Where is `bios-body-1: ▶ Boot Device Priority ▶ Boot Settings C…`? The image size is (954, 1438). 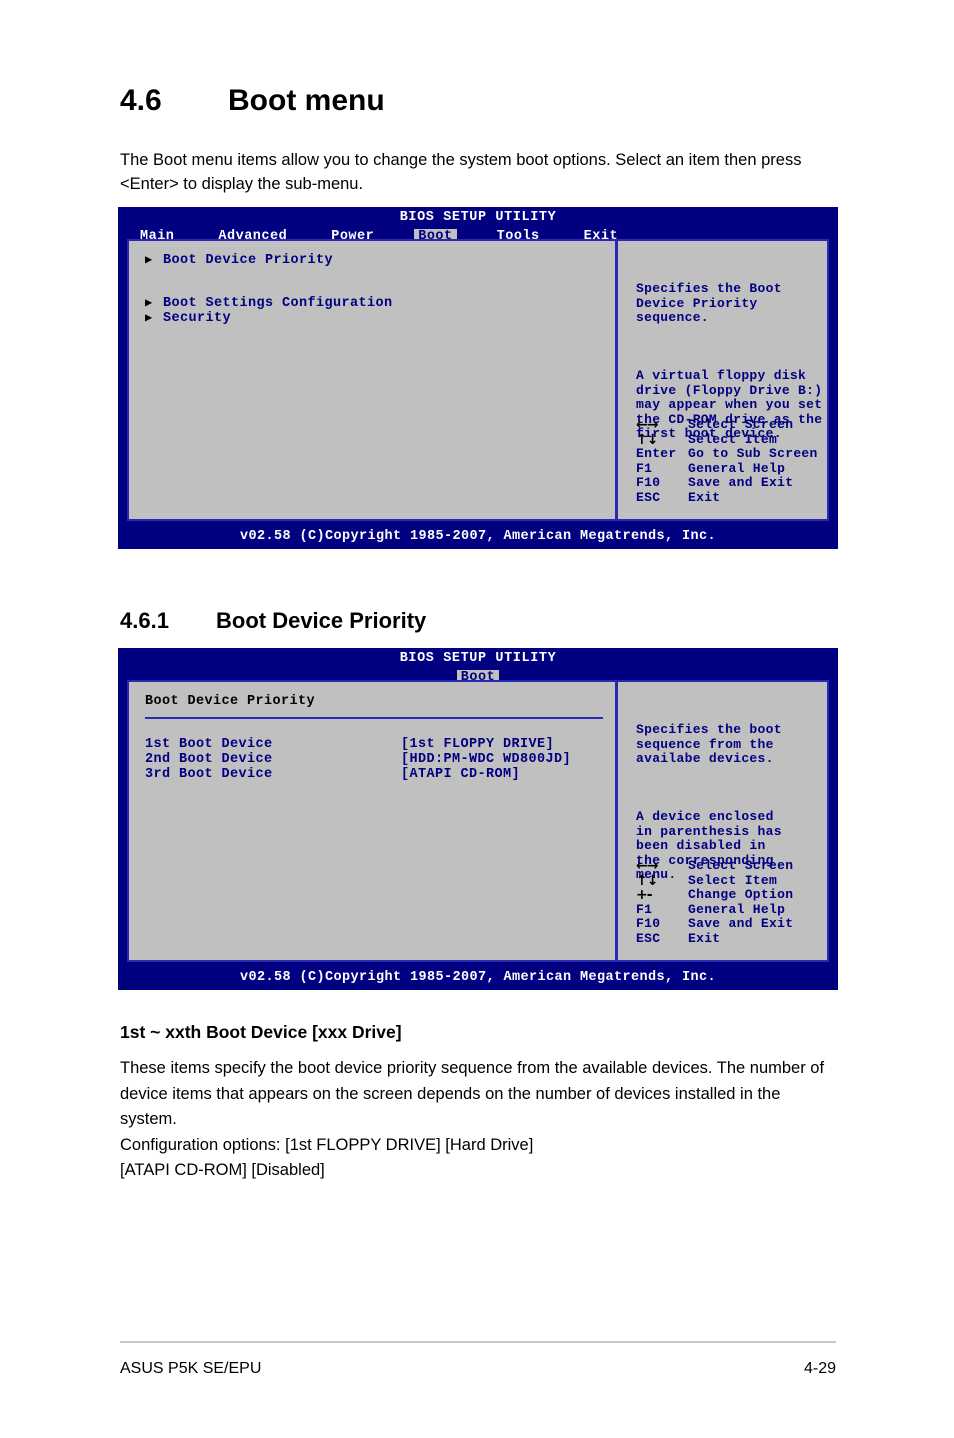
bios-body-1: ▶ Boot Device Priority ▶ Boot Settings C… is located at coordinates (478, 380).